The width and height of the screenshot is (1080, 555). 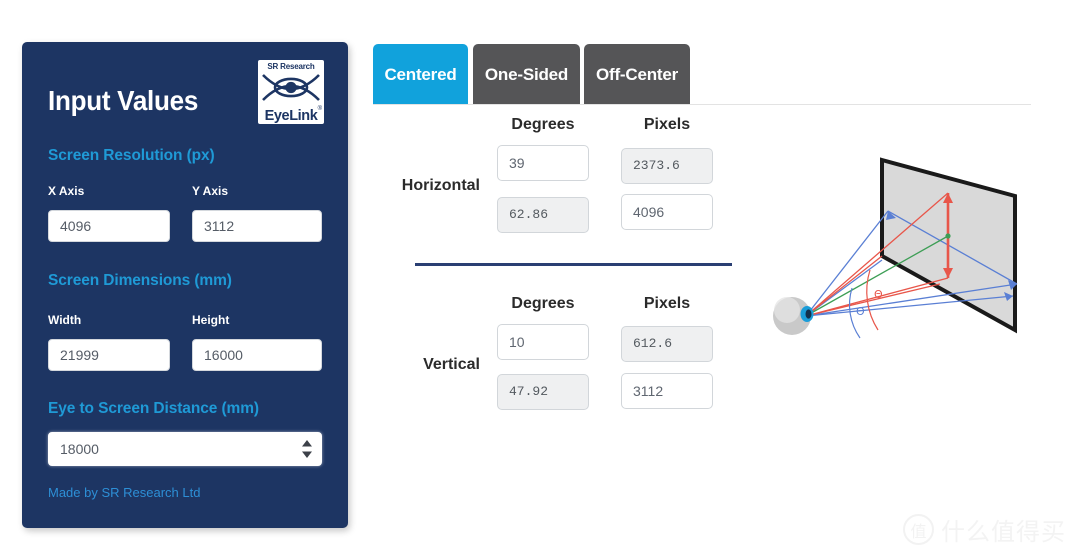 What do you see at coordinates (210, 191) in the screenshot?
I see `label-y-axis: Y Axis` at bounding box center [210, 191].